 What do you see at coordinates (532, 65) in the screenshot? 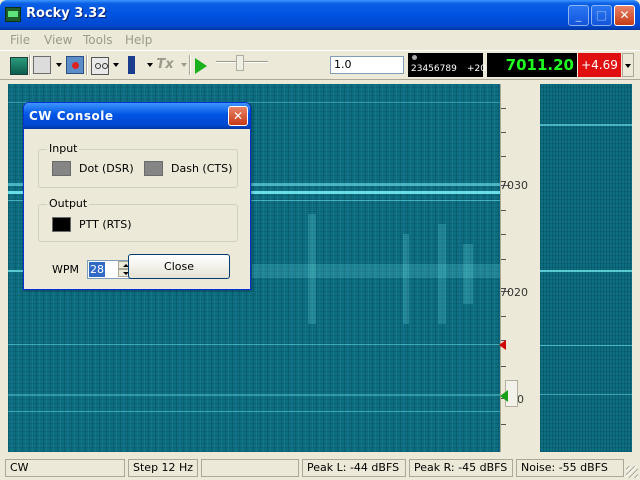
I see `frequency-display: 7011.20` at bounding box center [532, 65].